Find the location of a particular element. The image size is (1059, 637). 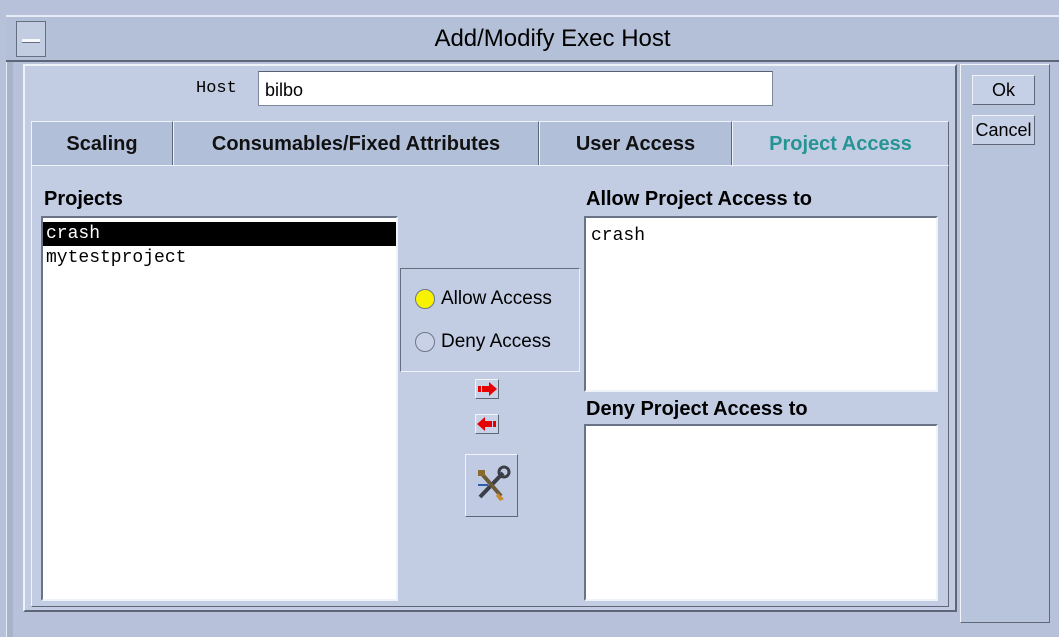

tab-project-access: Project Access is located at coordinates (840, 144).